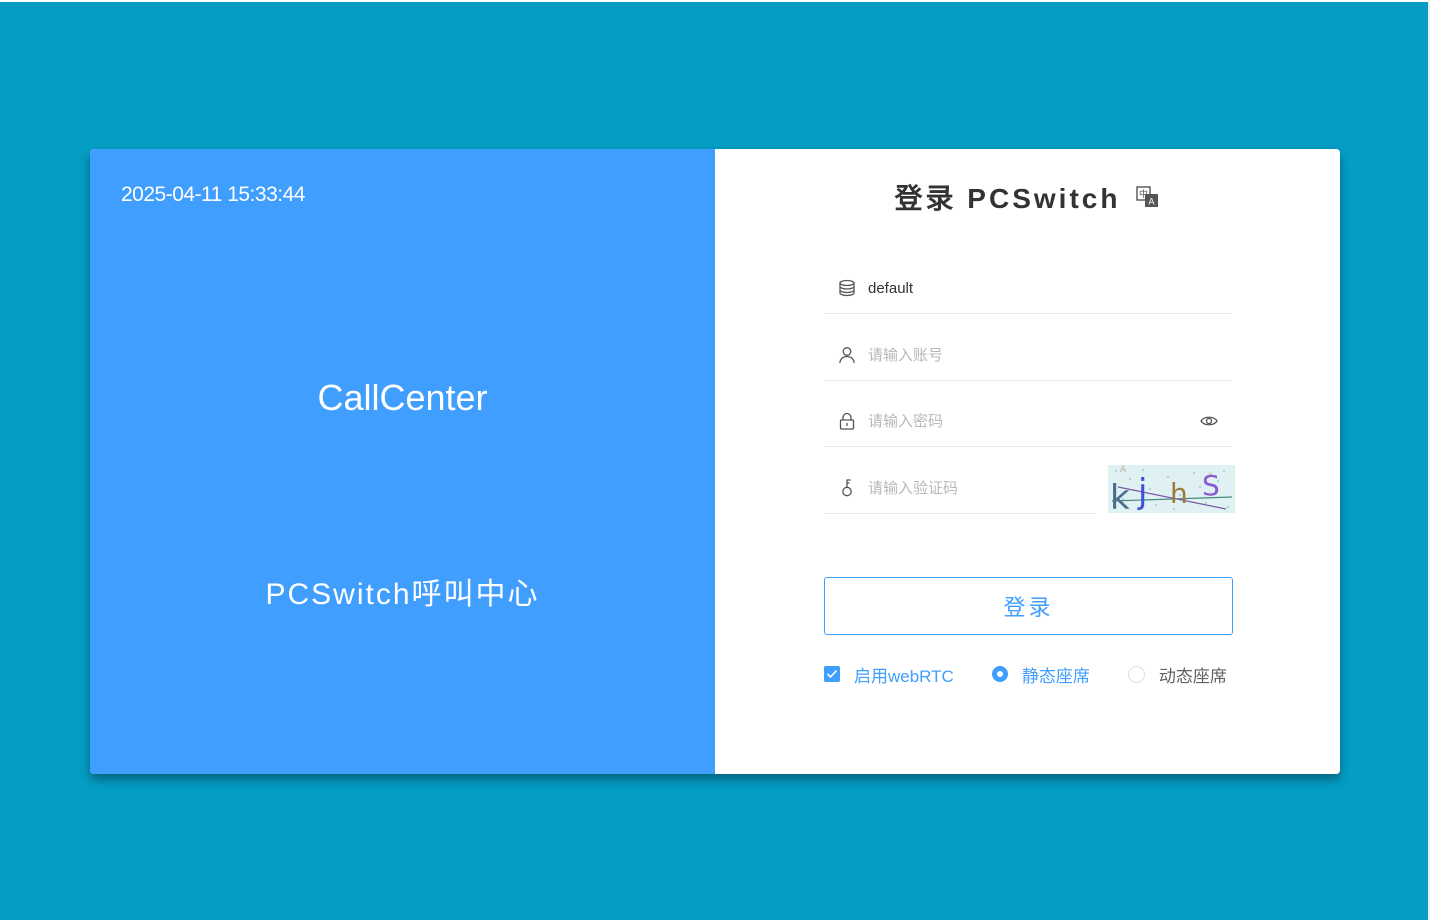 The width and height of the screenshot is (1430, 920). I want to click on svg-text: S, so click(1211, 485).